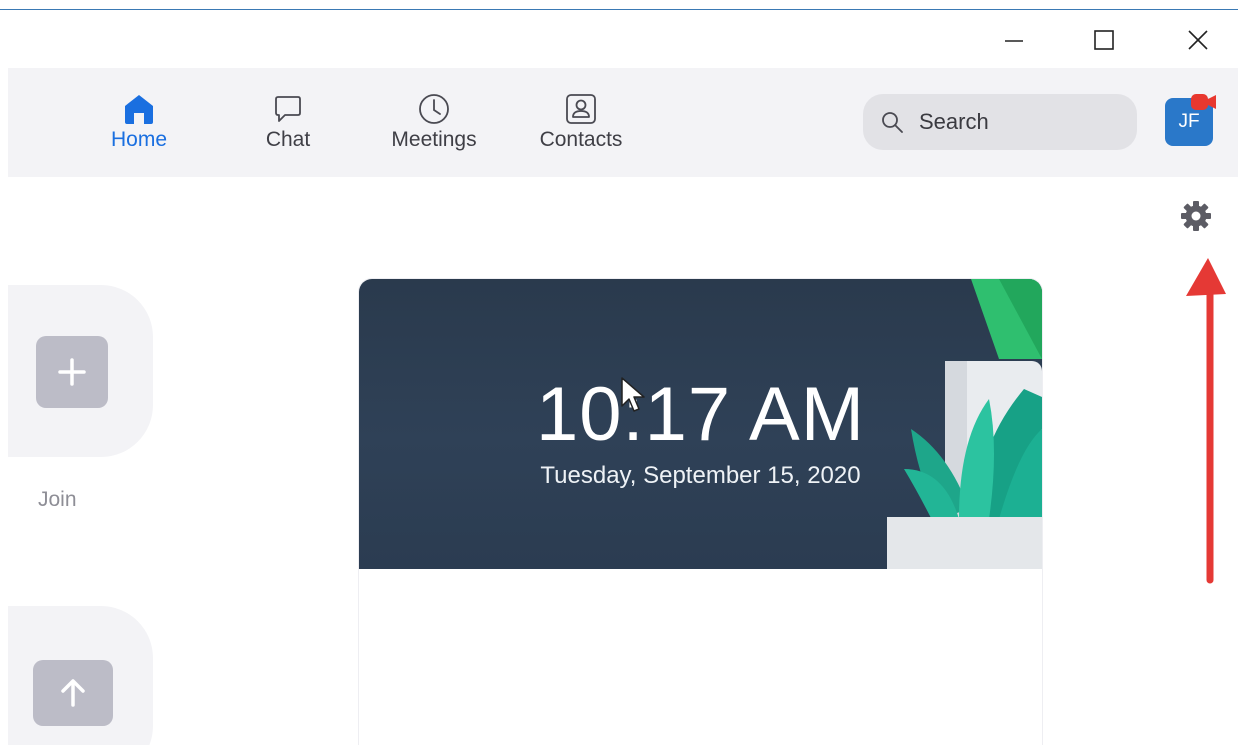  What do you see at coordinates (1196, 216) in the screenshot?
I see `gear-icon` at bounding box center [1196, 216].